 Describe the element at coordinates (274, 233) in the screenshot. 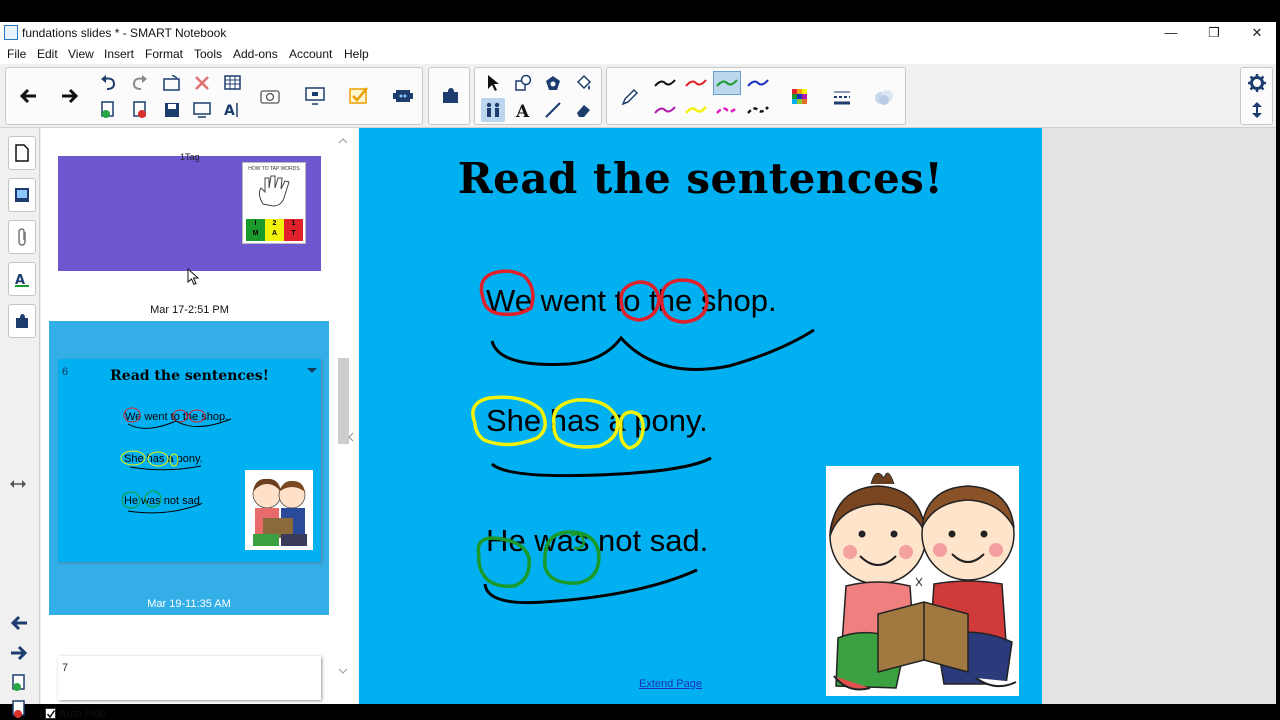

I see `tap-letter-a: A` at that location.